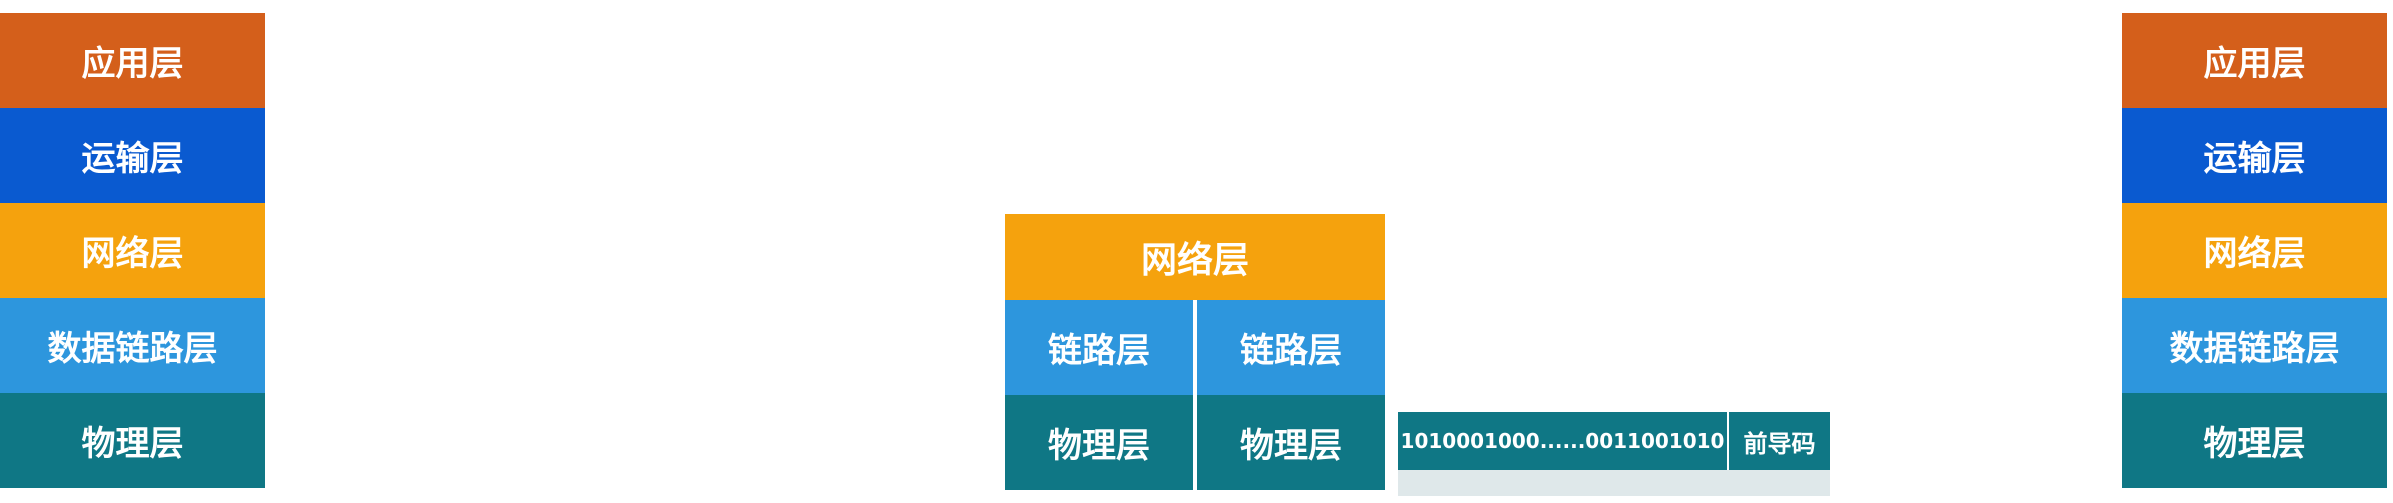 This screenshot has width=2393, height=503. Describe the element at coordinates (2254, 155) in the screenshot. I see `receiver-transport-layer: 运输层` at that location.